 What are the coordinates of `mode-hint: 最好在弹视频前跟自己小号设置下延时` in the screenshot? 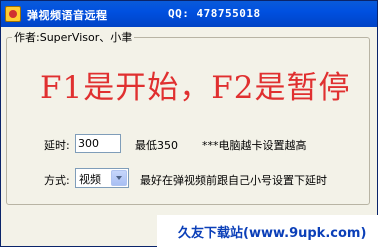 It's located at (233, 180).